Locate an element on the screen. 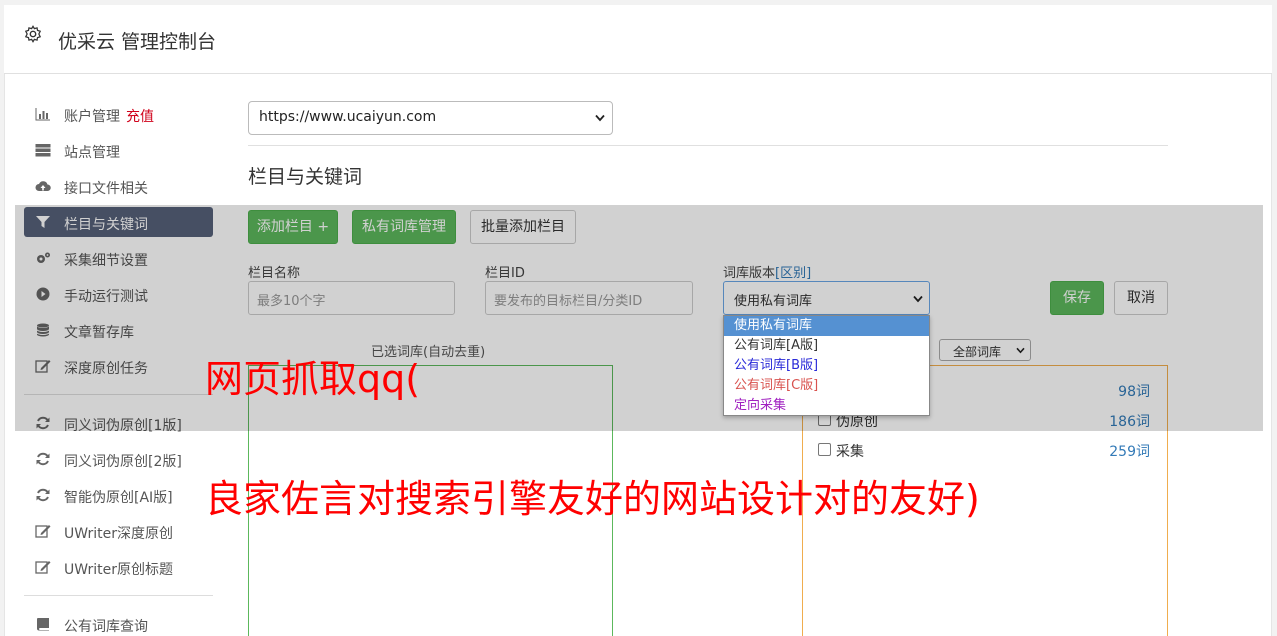 The width and height of the screenshot is (1277, 636). sidebar-item-public-lib-query: 公有词库查询 is located at coordinates (118, 622).